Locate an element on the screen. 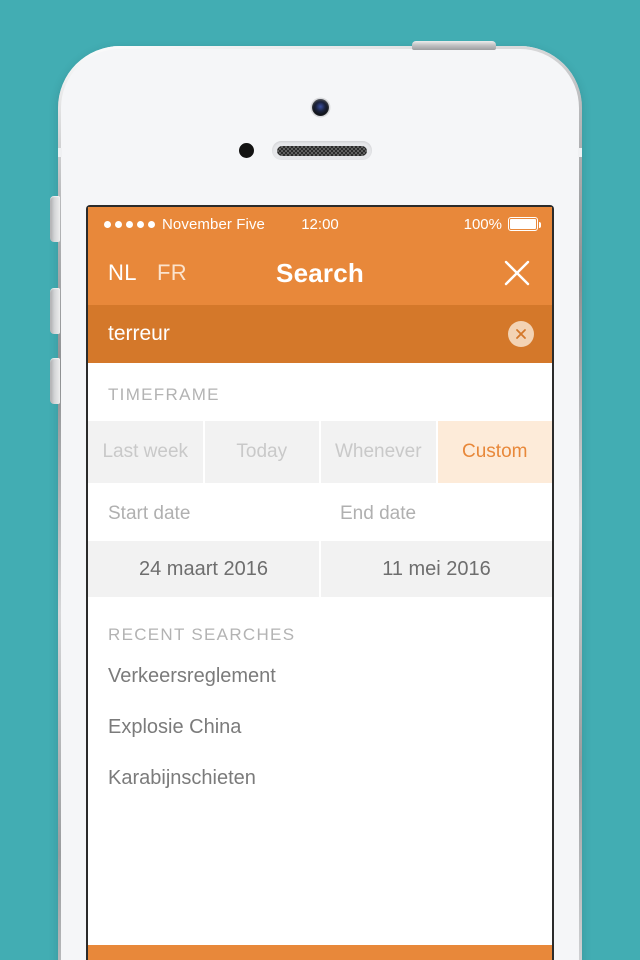  end-date-field: 11 mei 2016 is located at coordinates (436, 569).